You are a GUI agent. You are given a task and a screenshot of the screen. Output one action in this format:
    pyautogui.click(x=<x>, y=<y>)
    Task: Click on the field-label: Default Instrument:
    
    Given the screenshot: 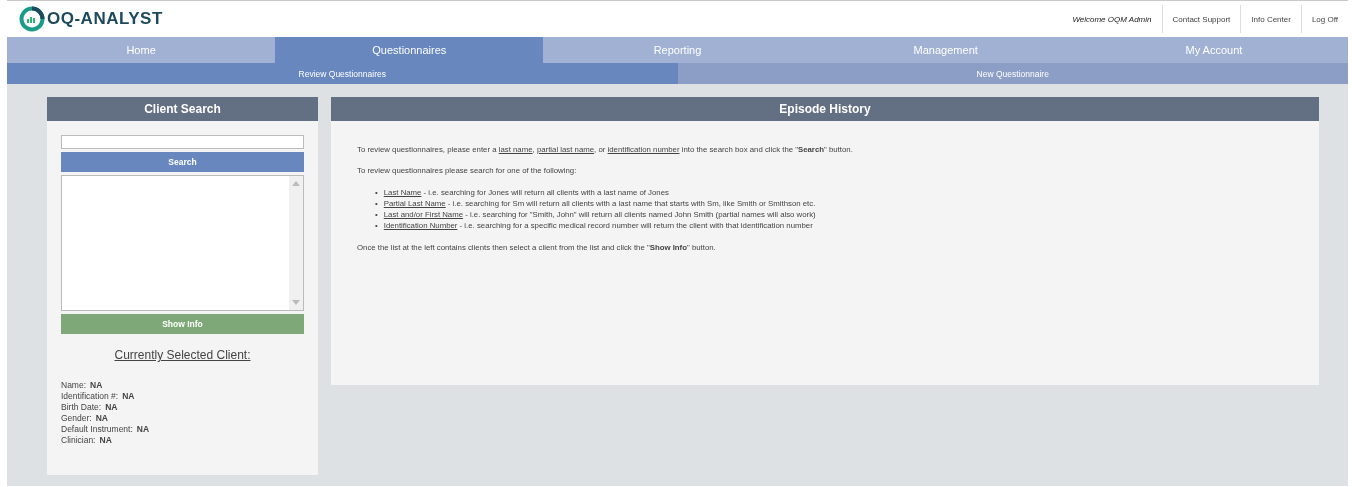 What is the action you would take?
    pyautogui.click(x=97, y=429)
    